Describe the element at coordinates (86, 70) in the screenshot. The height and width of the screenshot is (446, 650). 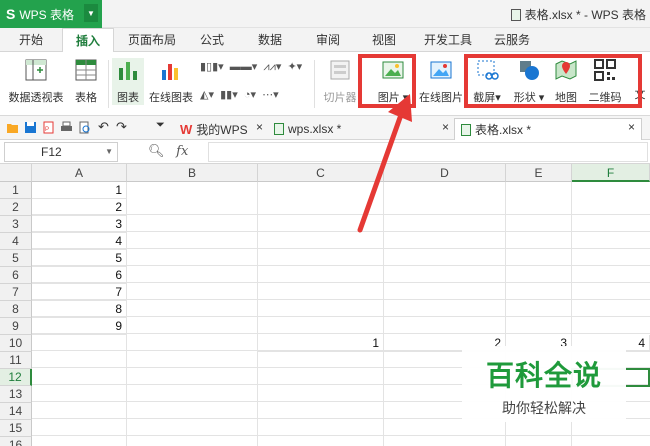
I see `table-icon` at that location.